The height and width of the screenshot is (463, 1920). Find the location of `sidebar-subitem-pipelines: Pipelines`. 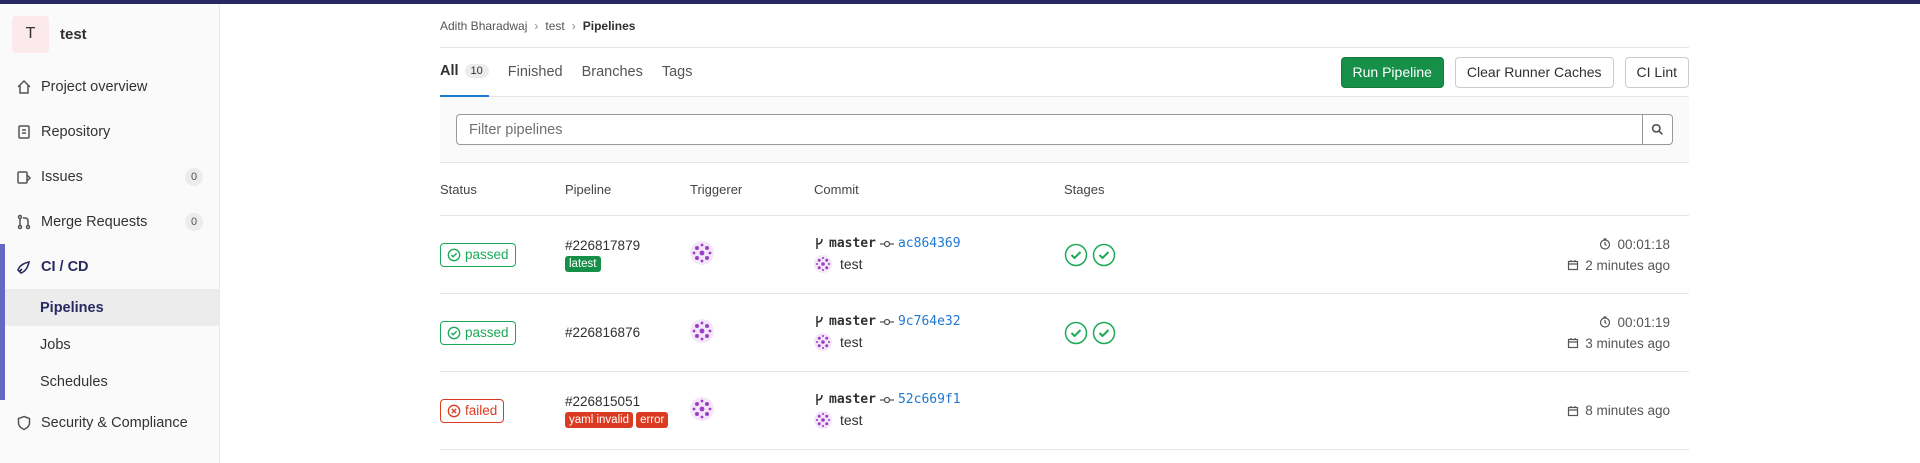

sidebar-subitem-pipelines: Pipelines is located at coordinates (112, 307).